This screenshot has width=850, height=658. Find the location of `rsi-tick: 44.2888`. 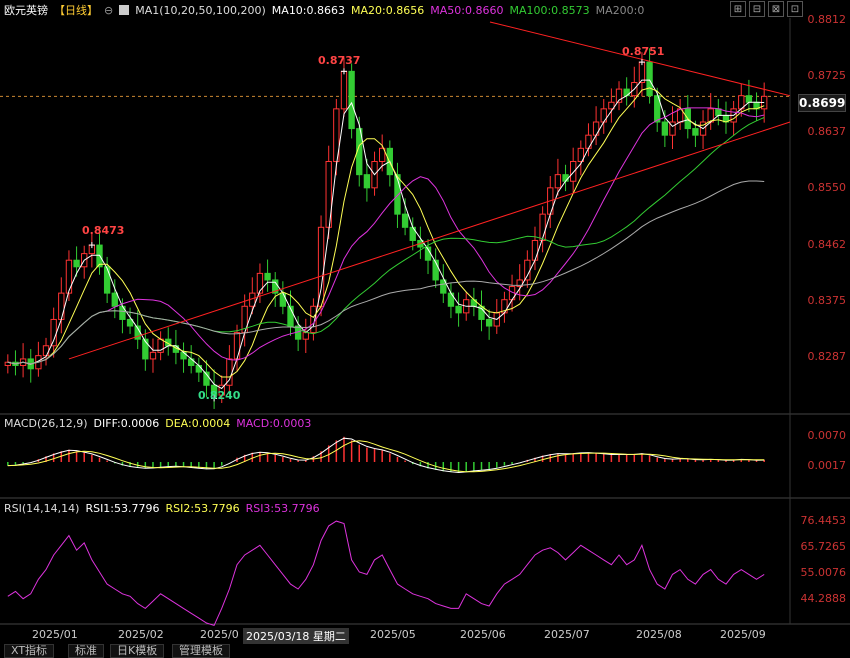

rsi-tick: 44.2888 is located at coordinates (823, 598).